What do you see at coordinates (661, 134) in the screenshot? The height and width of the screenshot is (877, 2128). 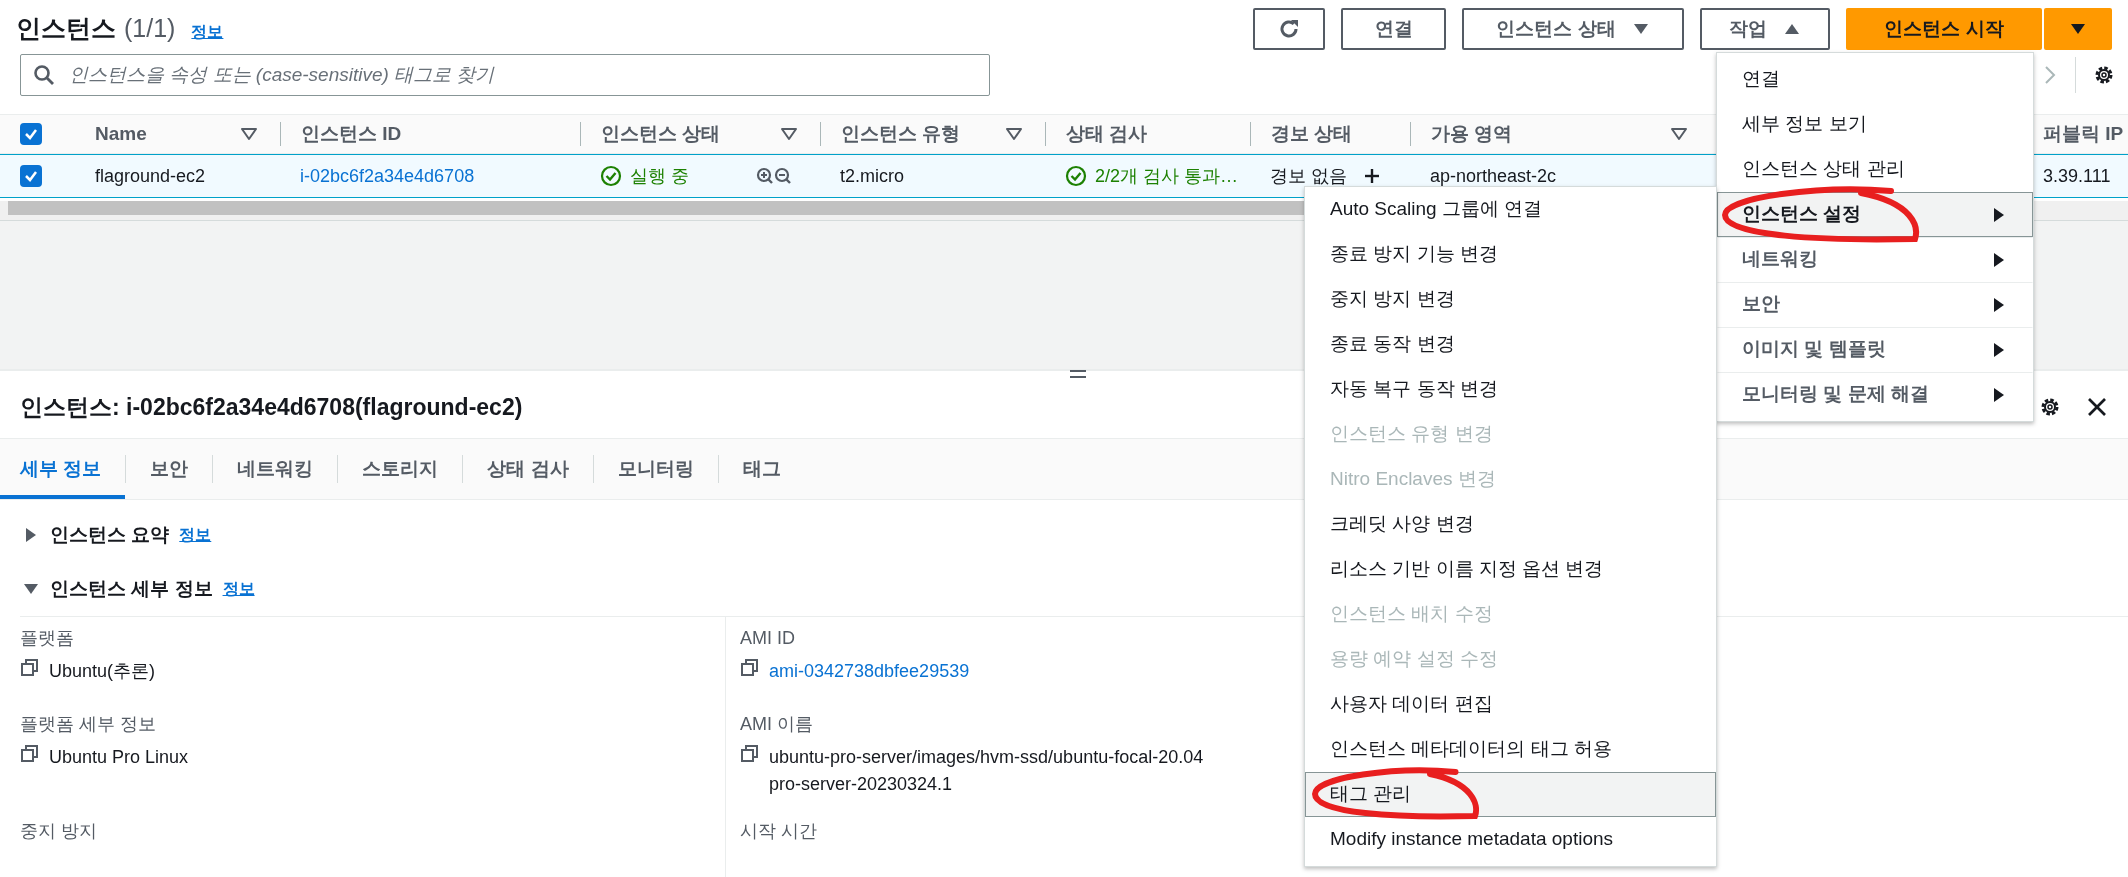 I see `column-header: 인스턴스 상태` at bounding box center [661, 134].